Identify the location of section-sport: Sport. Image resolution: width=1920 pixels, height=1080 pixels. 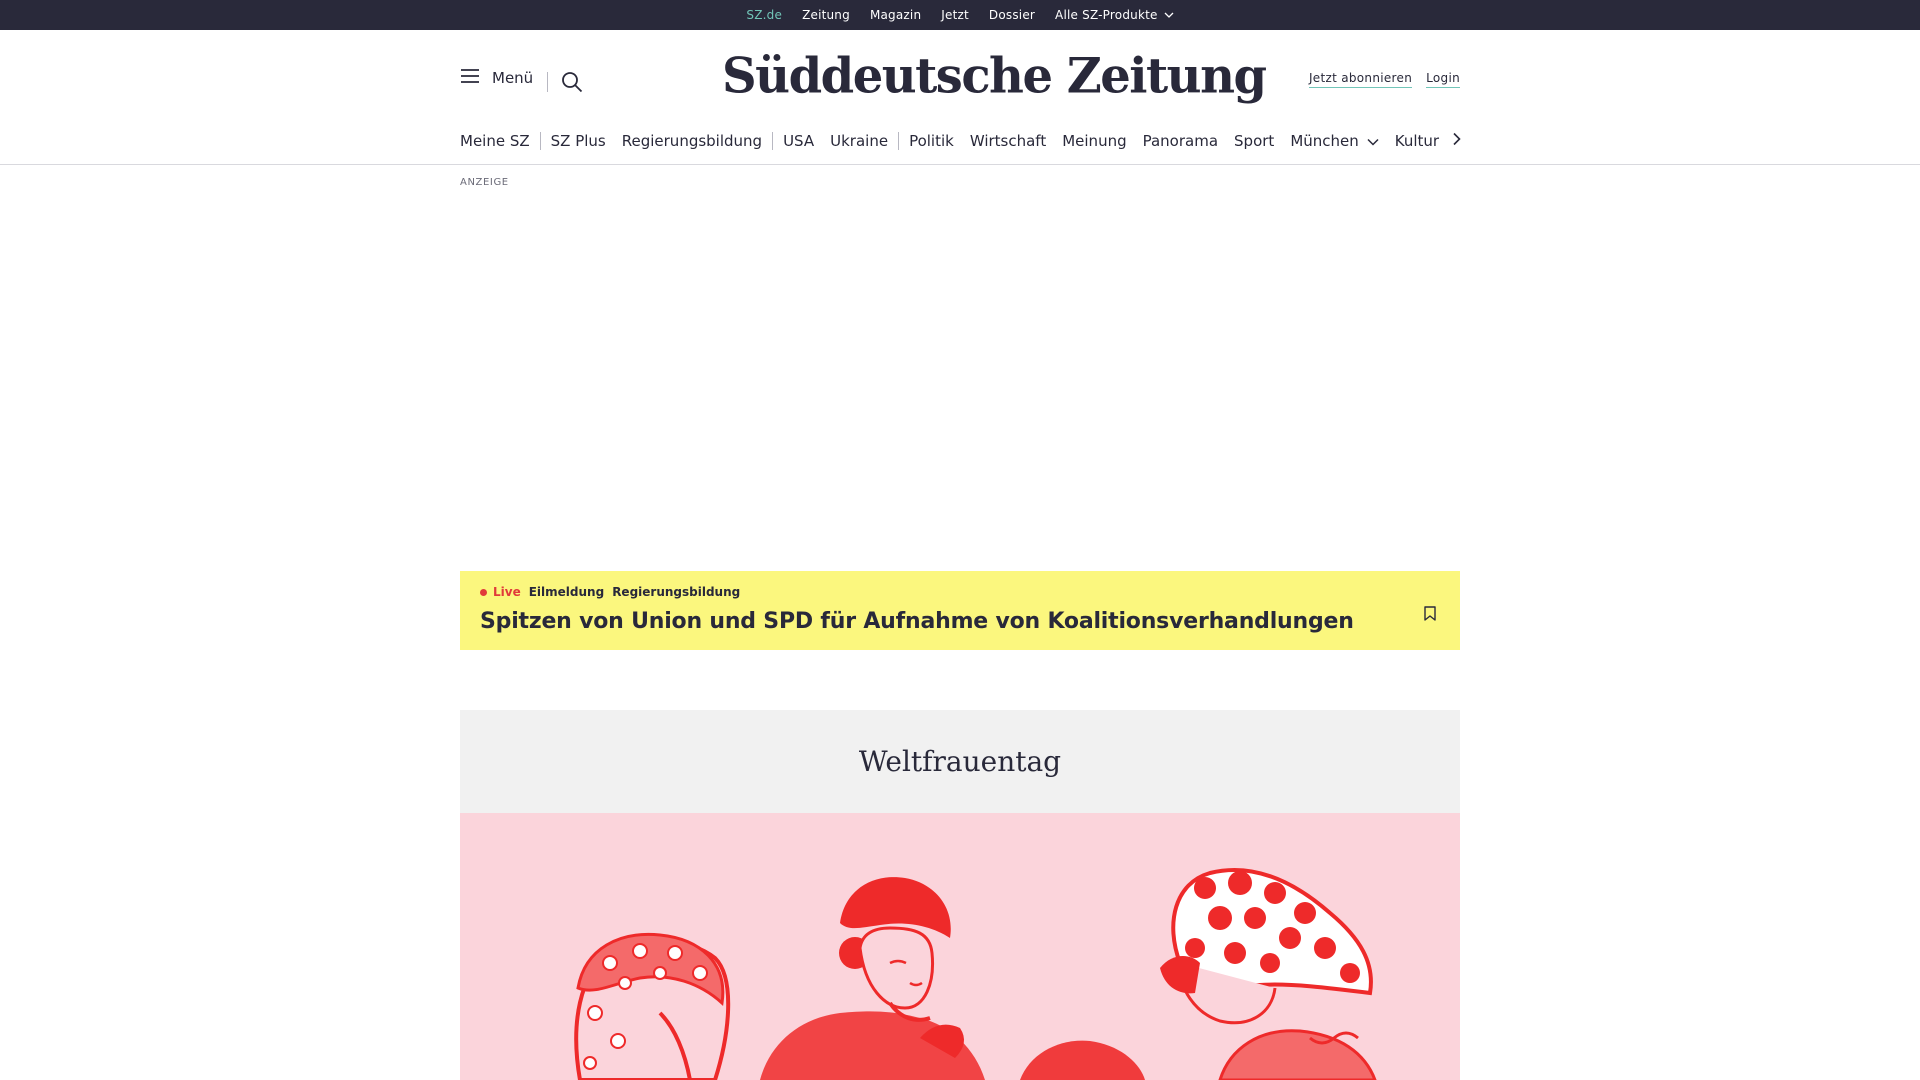
(1254, 141).